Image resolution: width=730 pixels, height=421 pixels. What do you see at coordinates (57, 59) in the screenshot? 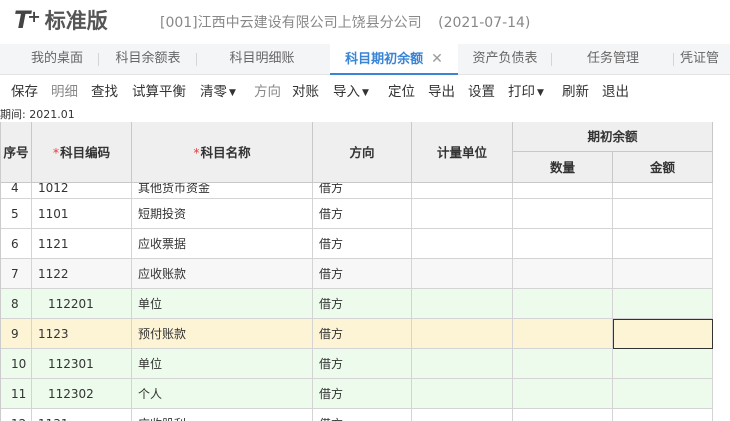
I see `tab-my-desktop: 我的桌面` at bounding box center [57, 59].